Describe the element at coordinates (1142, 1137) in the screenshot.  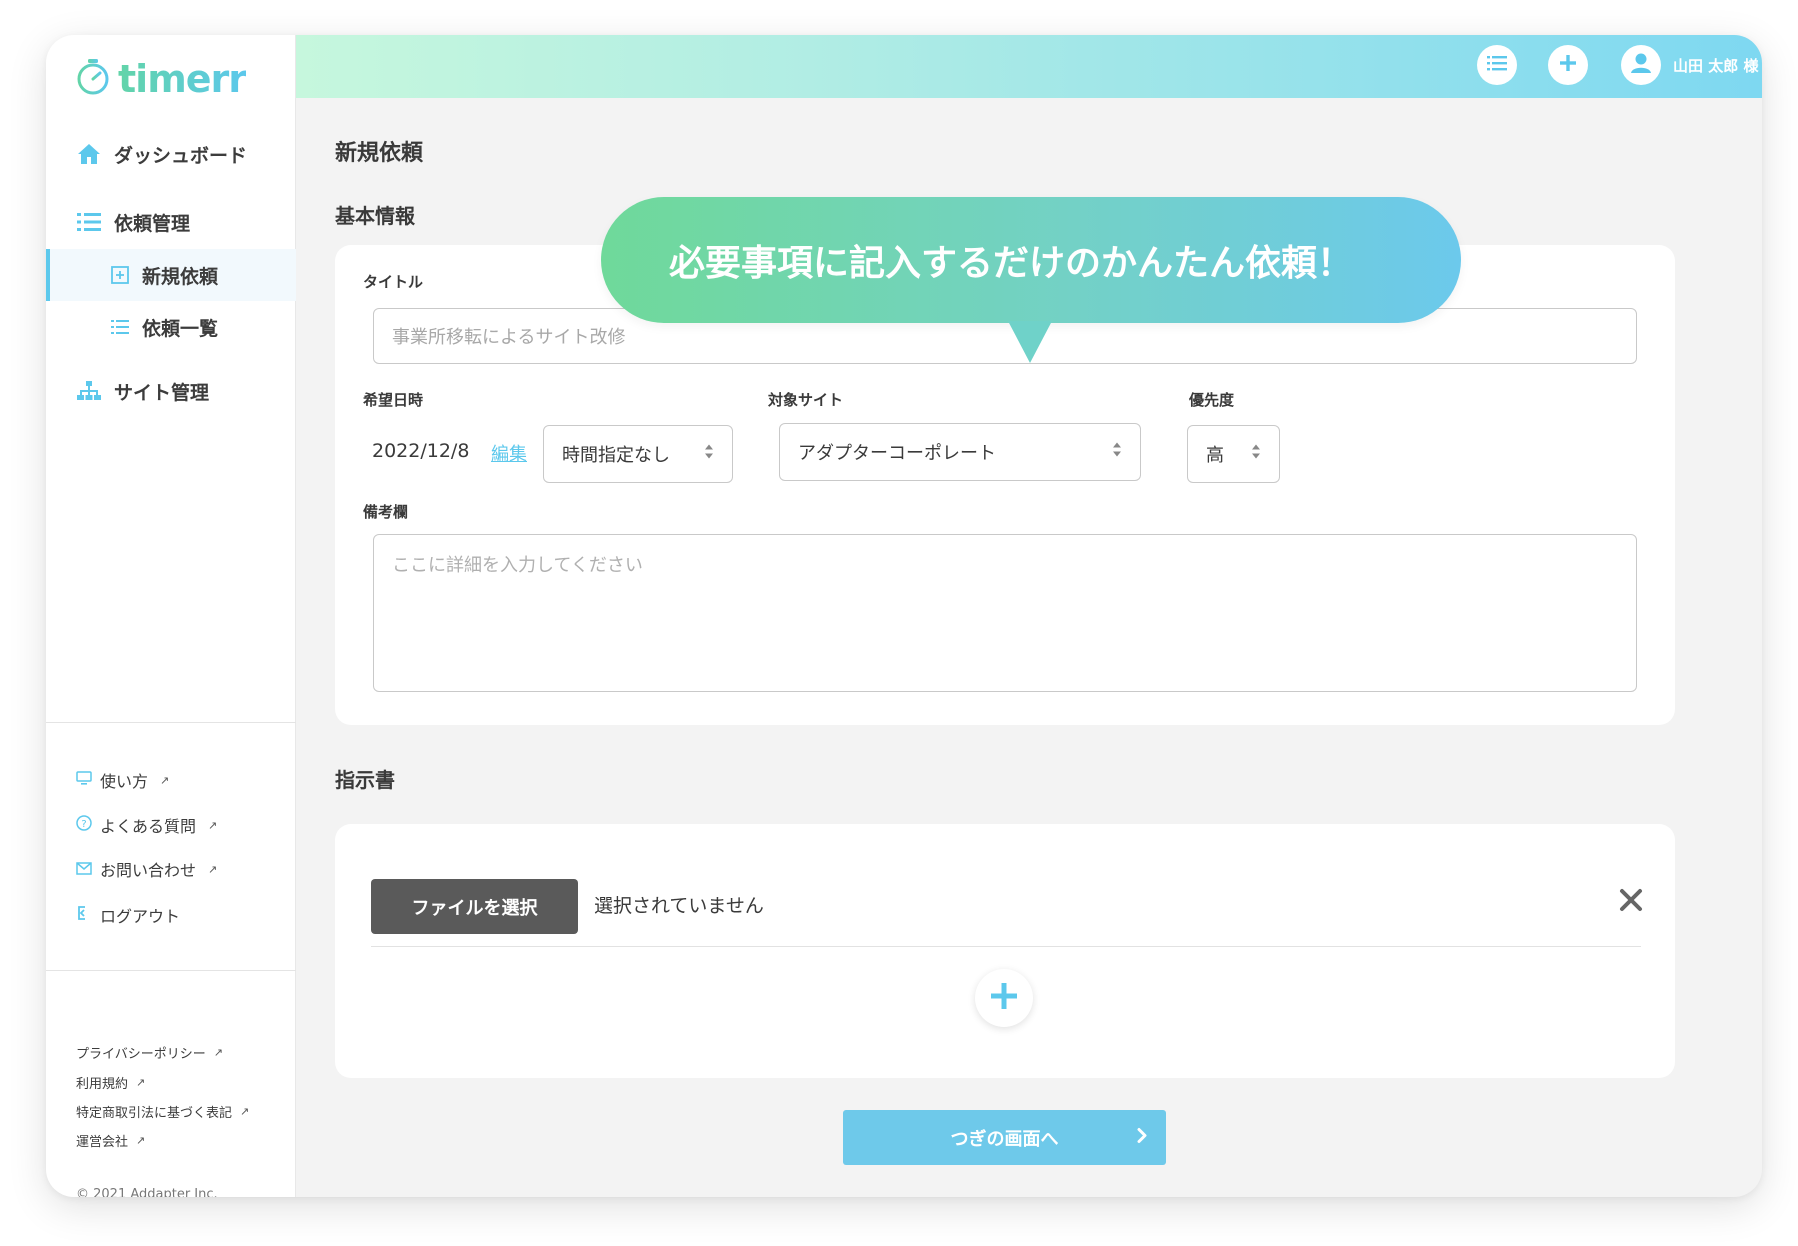
I see `chevron-right-icon` at that location.